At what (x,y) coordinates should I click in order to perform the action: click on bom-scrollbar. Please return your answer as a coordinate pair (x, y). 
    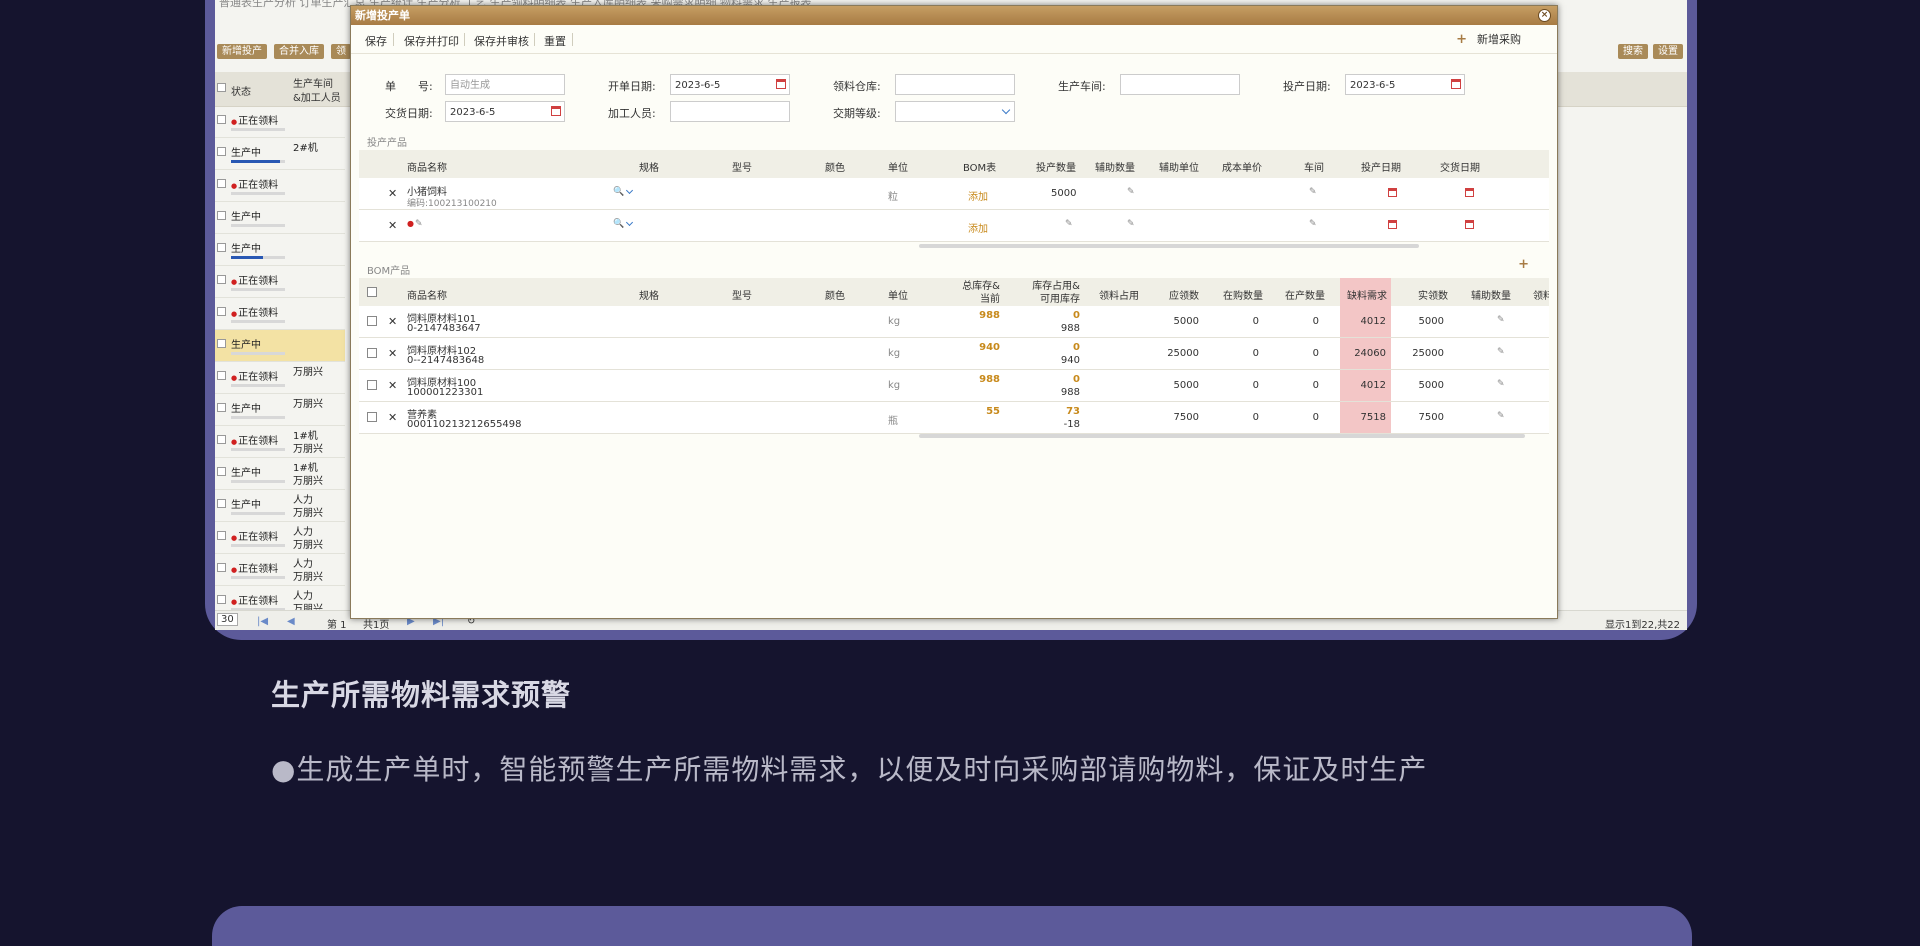
    Looking at the image, I should click on (1222, 436).